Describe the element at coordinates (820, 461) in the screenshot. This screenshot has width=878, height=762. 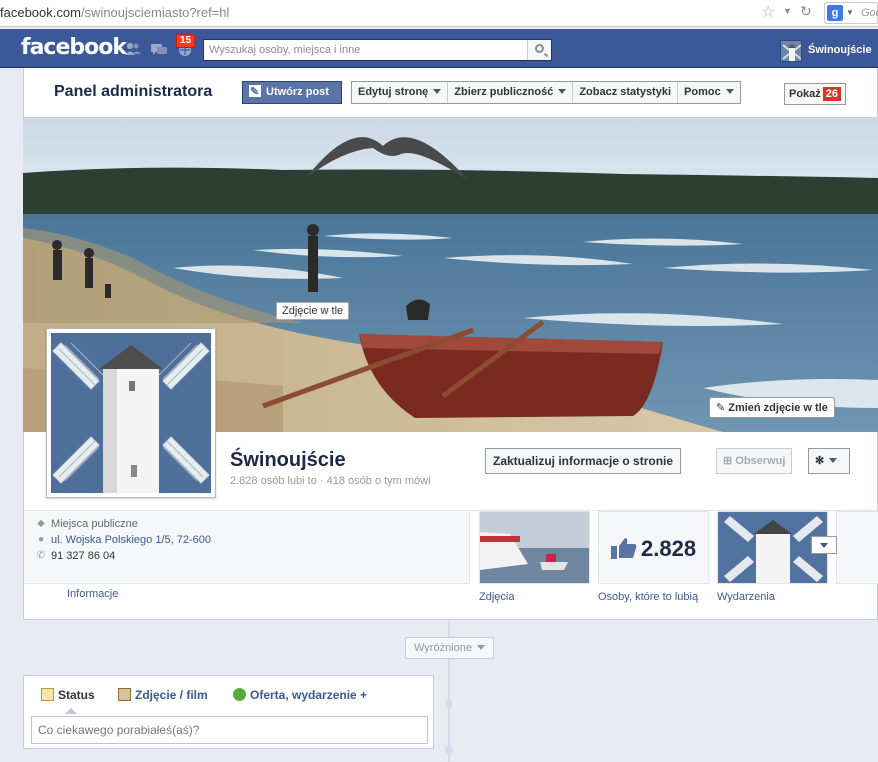
I see `gear-icon: ✻` at that location.